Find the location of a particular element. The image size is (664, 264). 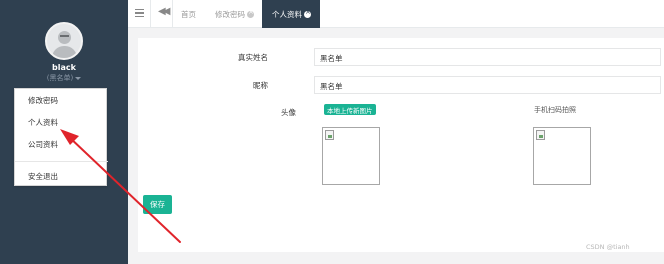

tab-label: 修改密码 is located at coordinates (230, 14).